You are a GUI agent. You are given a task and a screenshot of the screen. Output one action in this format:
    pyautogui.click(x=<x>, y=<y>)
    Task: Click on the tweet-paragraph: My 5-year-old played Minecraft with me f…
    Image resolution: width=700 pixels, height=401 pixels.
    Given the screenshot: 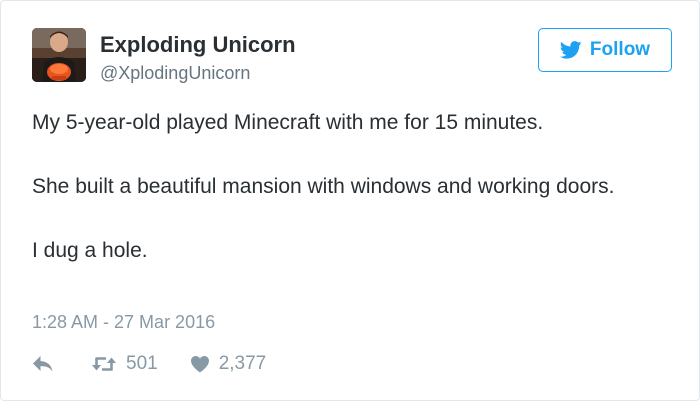 What is the action you would take?
    pyautogui.click(x=288, y=122)
    